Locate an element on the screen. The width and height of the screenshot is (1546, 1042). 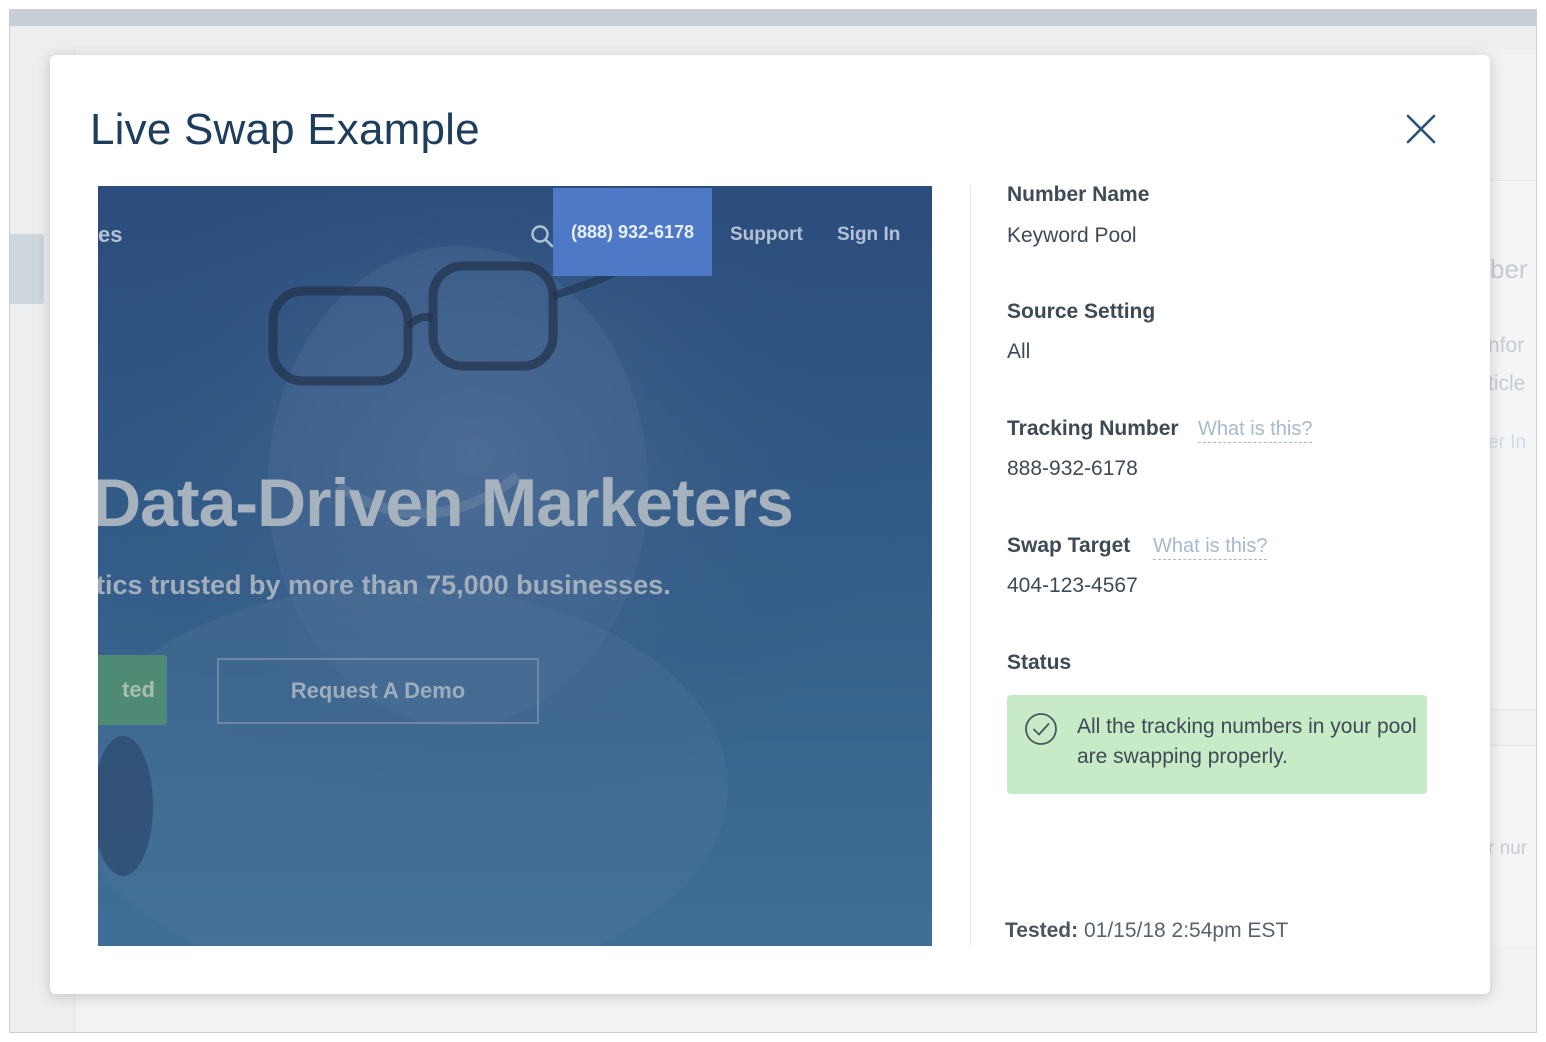
tracking-number-help-link: What is this? is located at coordinates (1255, 430).